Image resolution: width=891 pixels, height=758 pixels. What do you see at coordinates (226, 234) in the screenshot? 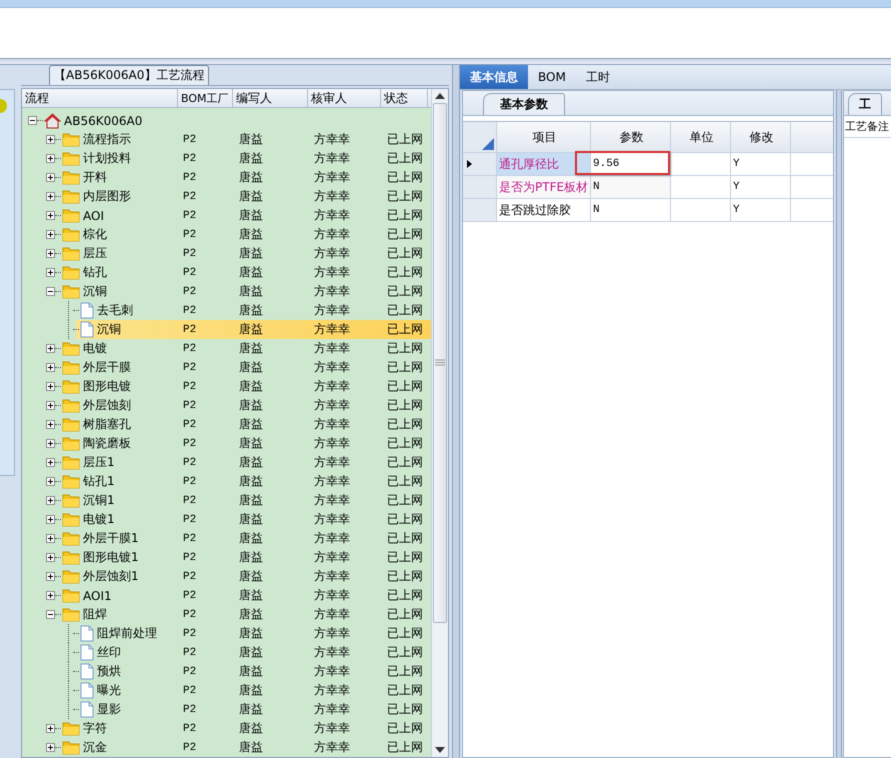
I see `tree-row: 棕化 P2 唐益 方幸幸 已上网` at bounding box center [226, 234].